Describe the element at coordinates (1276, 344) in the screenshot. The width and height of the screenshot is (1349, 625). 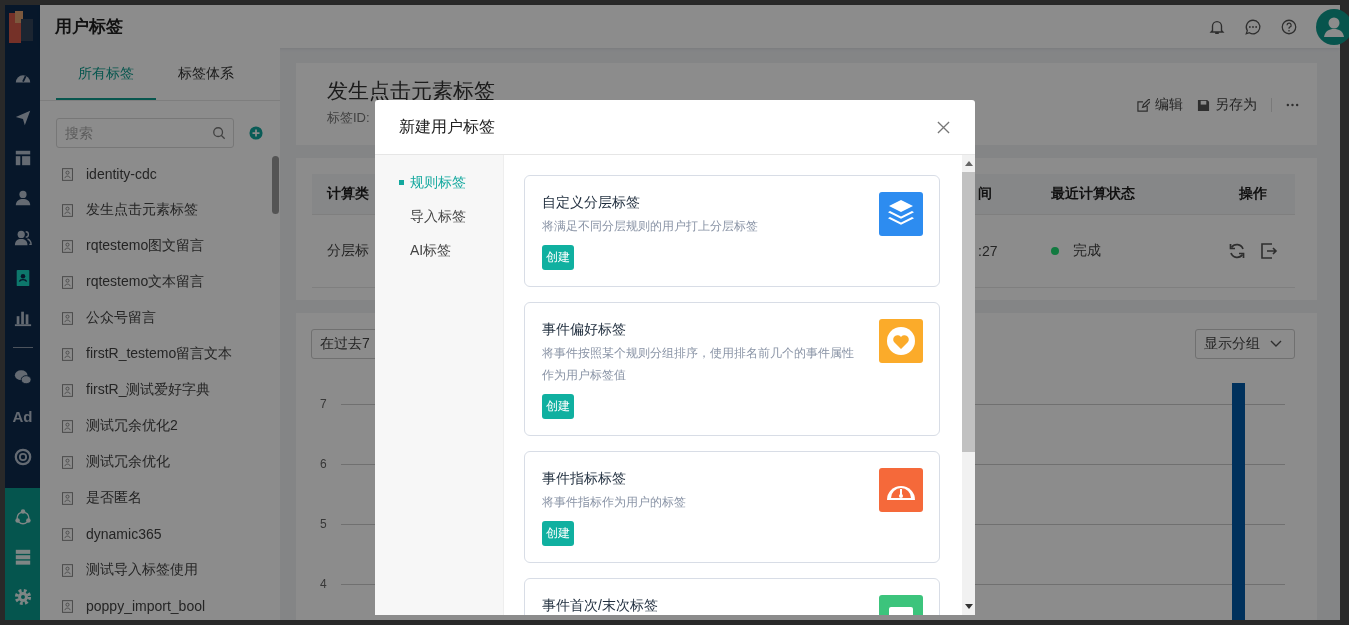
I see `chevron-down-icon` at that location.